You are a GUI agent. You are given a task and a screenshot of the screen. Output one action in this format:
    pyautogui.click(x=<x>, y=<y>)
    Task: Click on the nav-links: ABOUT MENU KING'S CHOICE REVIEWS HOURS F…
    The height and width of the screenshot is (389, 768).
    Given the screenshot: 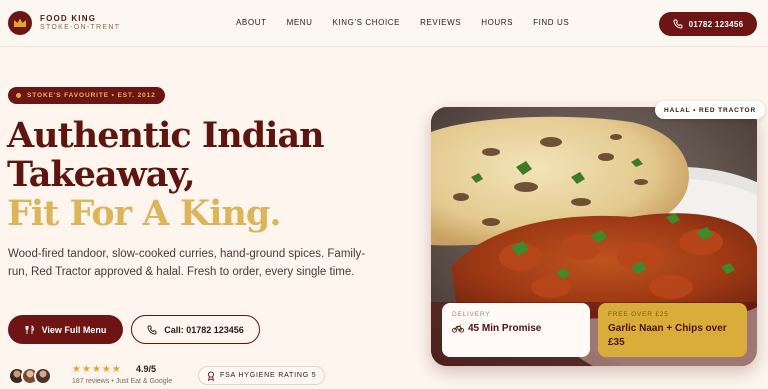 What is the action you would take?
    pyautogui.click(x=402, y=22)
    